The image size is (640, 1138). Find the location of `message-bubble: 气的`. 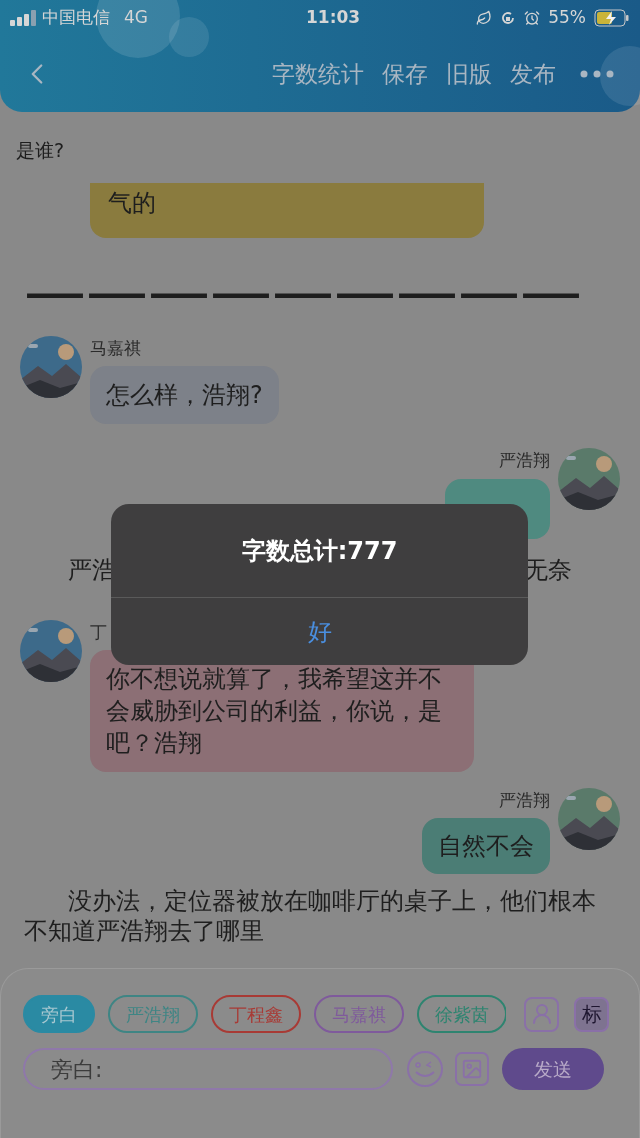

message-bubble: 气的 is located at coordinates (287, 210).